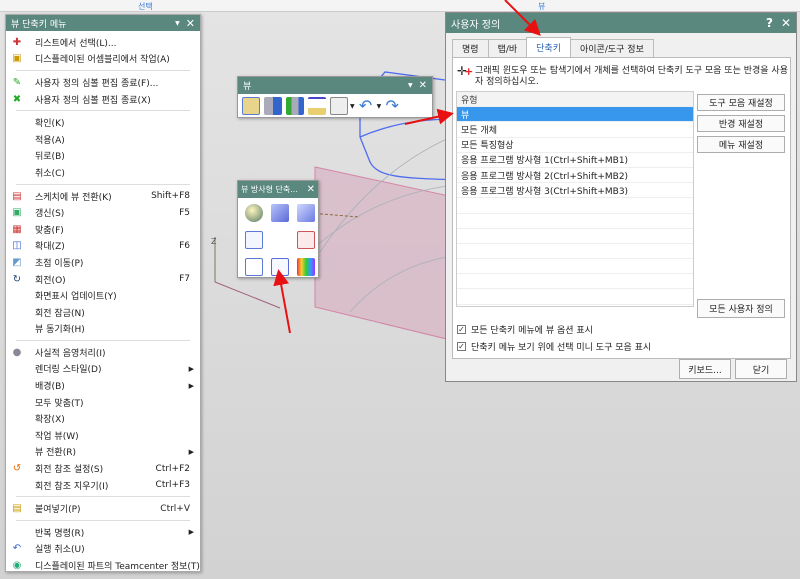  I want to click on menu-item: 작업 뷰(W), so click(103, 435).